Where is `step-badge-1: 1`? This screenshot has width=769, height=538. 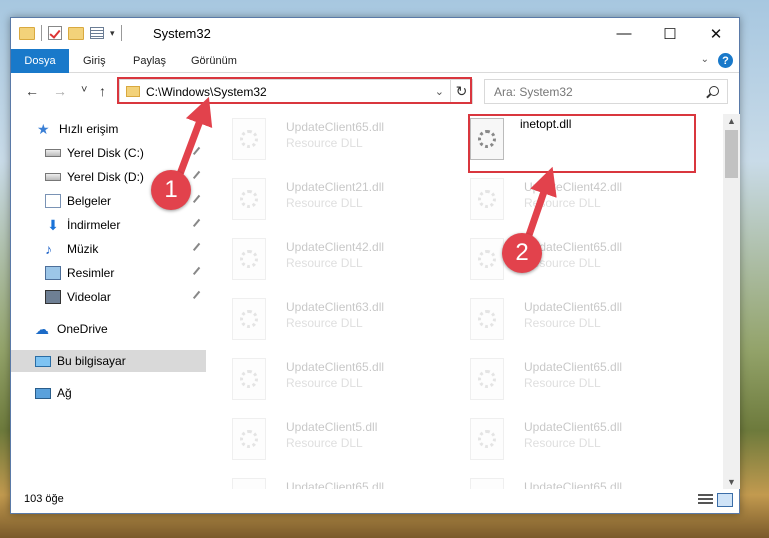
step-badge-1: 1 is located at coordinates (171, 190).